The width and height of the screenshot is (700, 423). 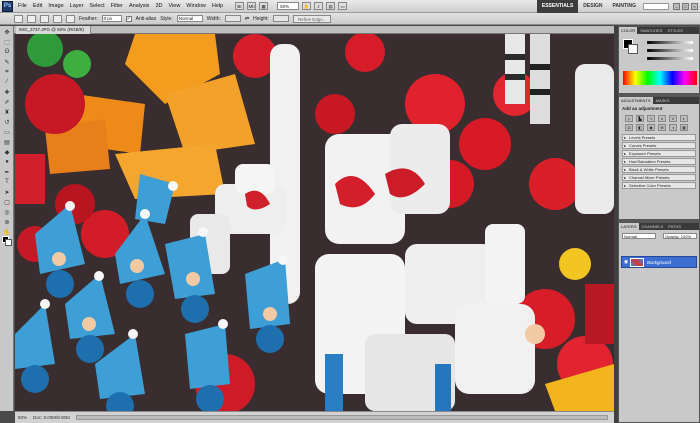 I want to click on screen-mode-icon: ▭, so click(x=343, y=6).